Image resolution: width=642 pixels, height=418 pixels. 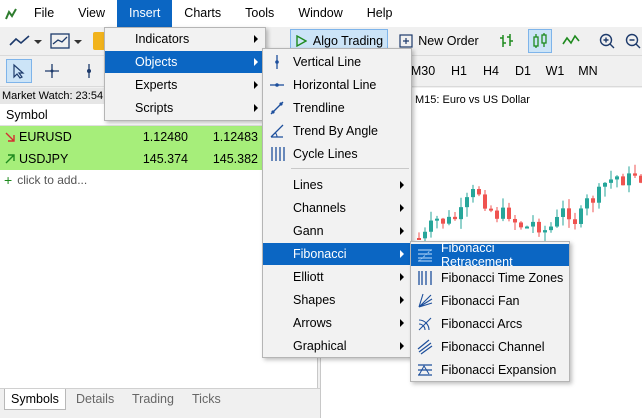 I want to click on menu-item-vertical-line: Vertical Line, so click(x=337, y=62).